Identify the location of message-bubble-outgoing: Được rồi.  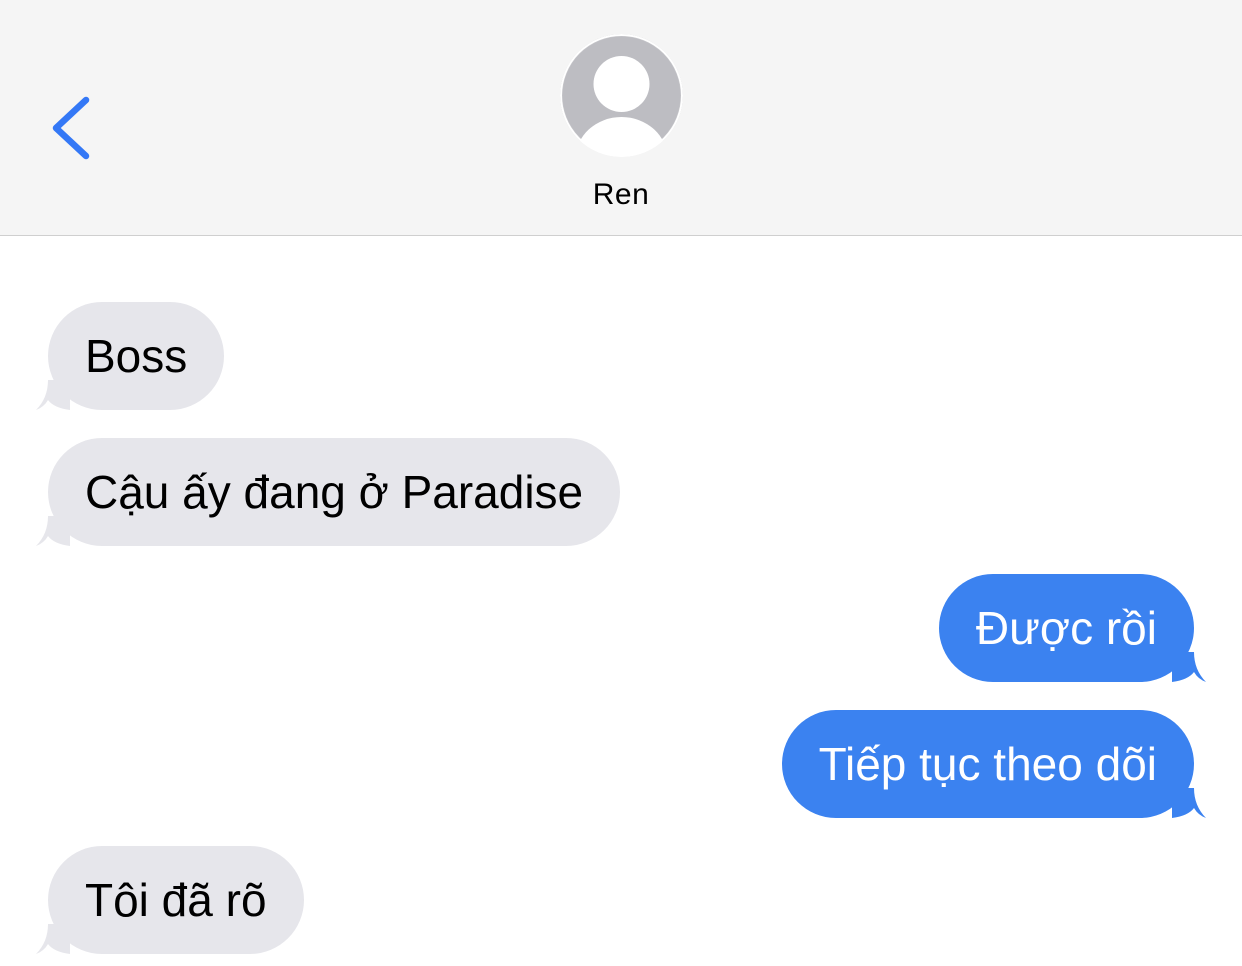
(1072, 628).